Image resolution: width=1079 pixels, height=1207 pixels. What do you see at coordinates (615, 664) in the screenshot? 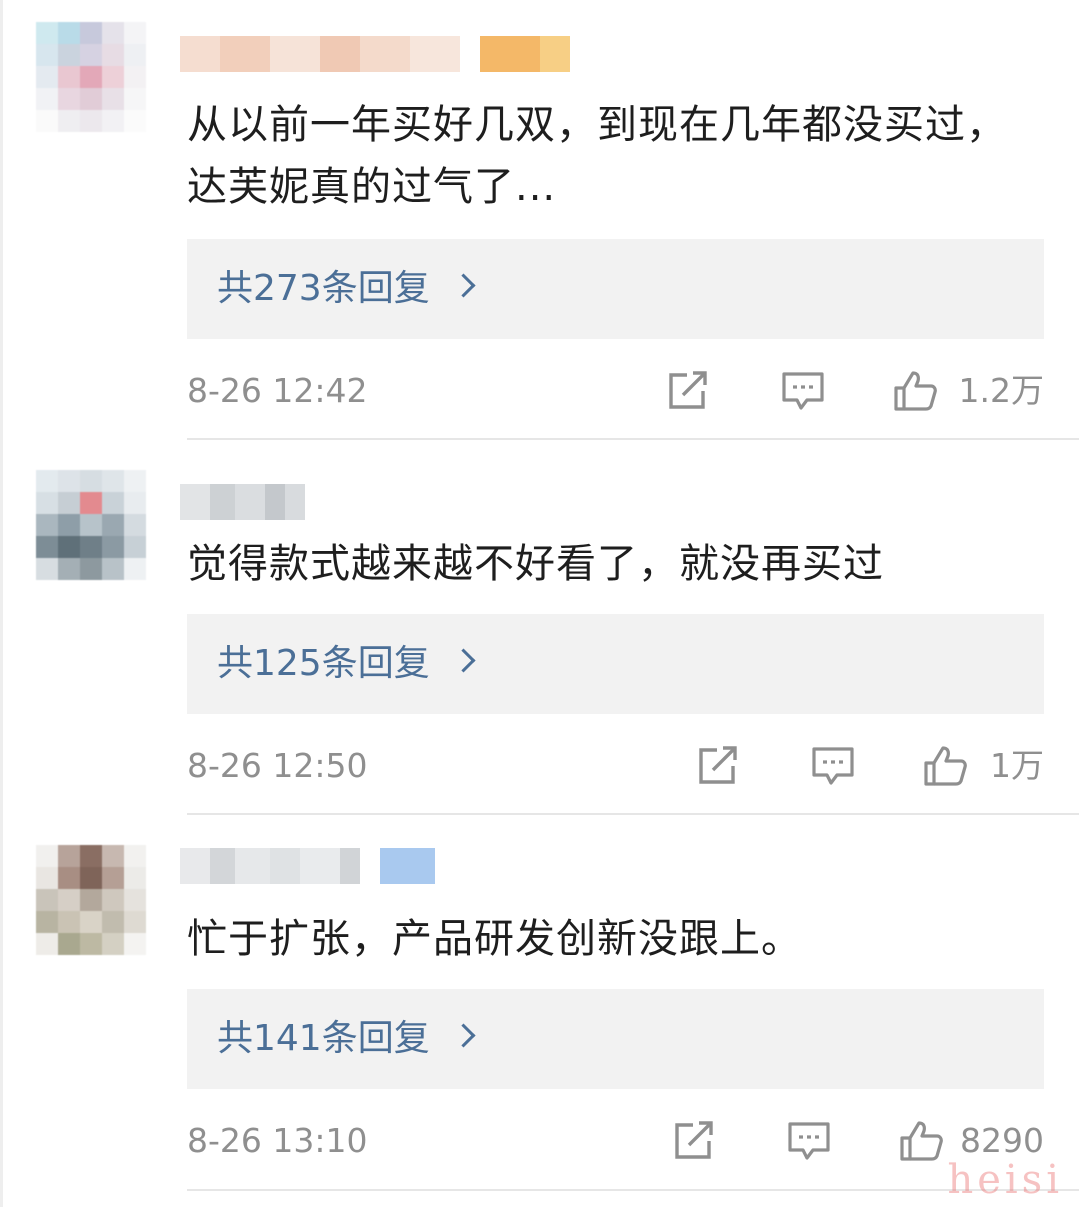
I see `reply-link-box: 共125条回复` at bounding box center [615, 664].